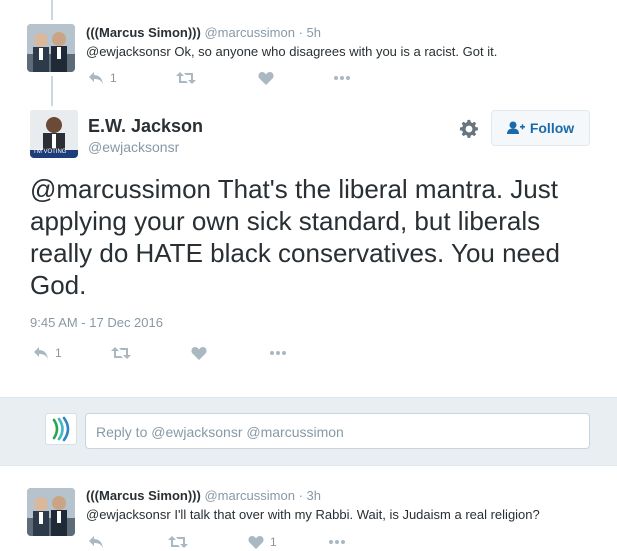  I want to click on add-user-icon, so click(515, 127).